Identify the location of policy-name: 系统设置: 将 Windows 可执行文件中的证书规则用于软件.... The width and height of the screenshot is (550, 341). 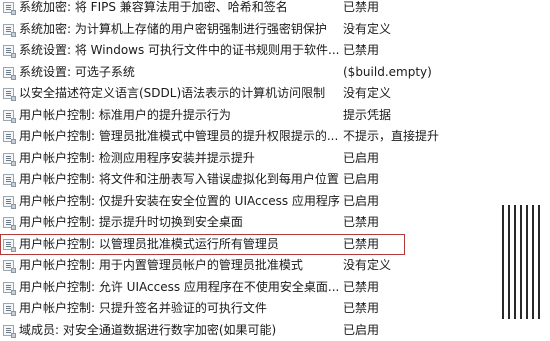
(179, 51).